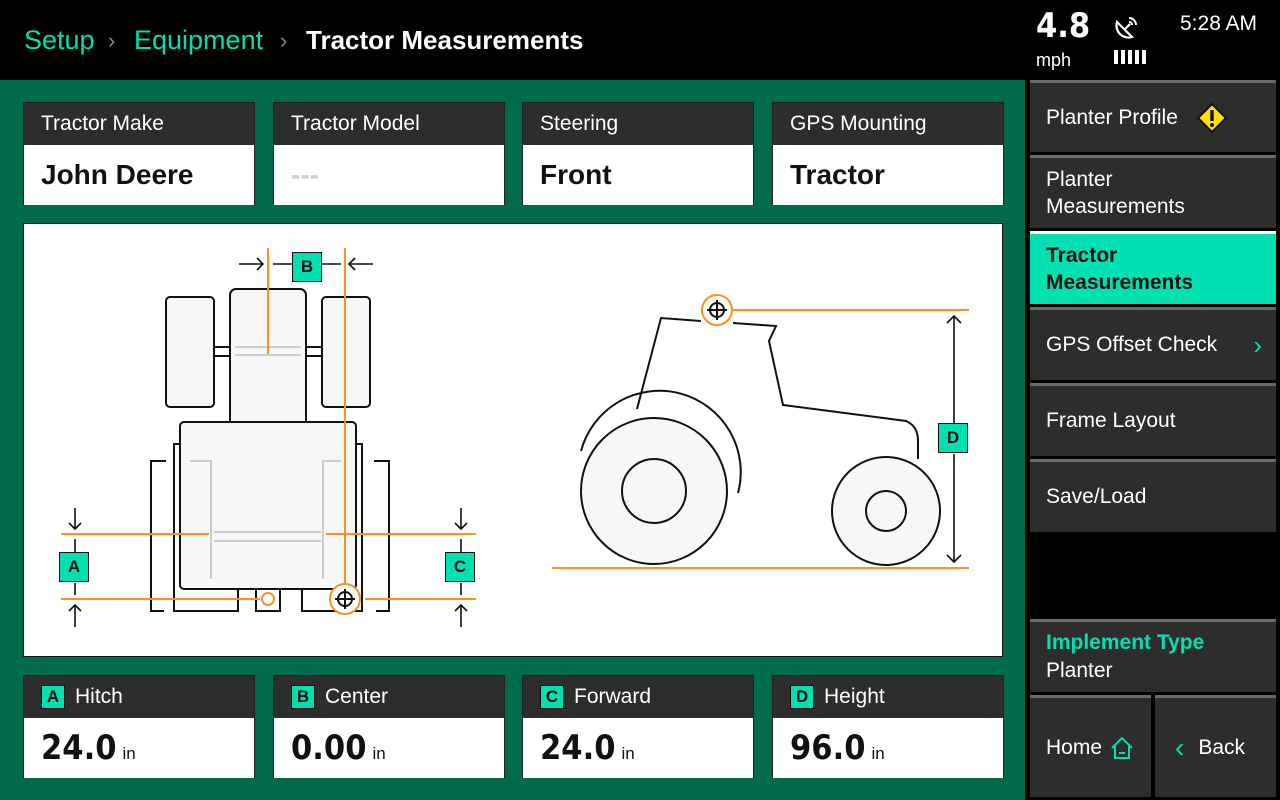 The height and width of the screenshot is (800, 1280). Describe the element at coordinates (99, 696) in the screenshot. I see `measure-label: Hitch` at that location.